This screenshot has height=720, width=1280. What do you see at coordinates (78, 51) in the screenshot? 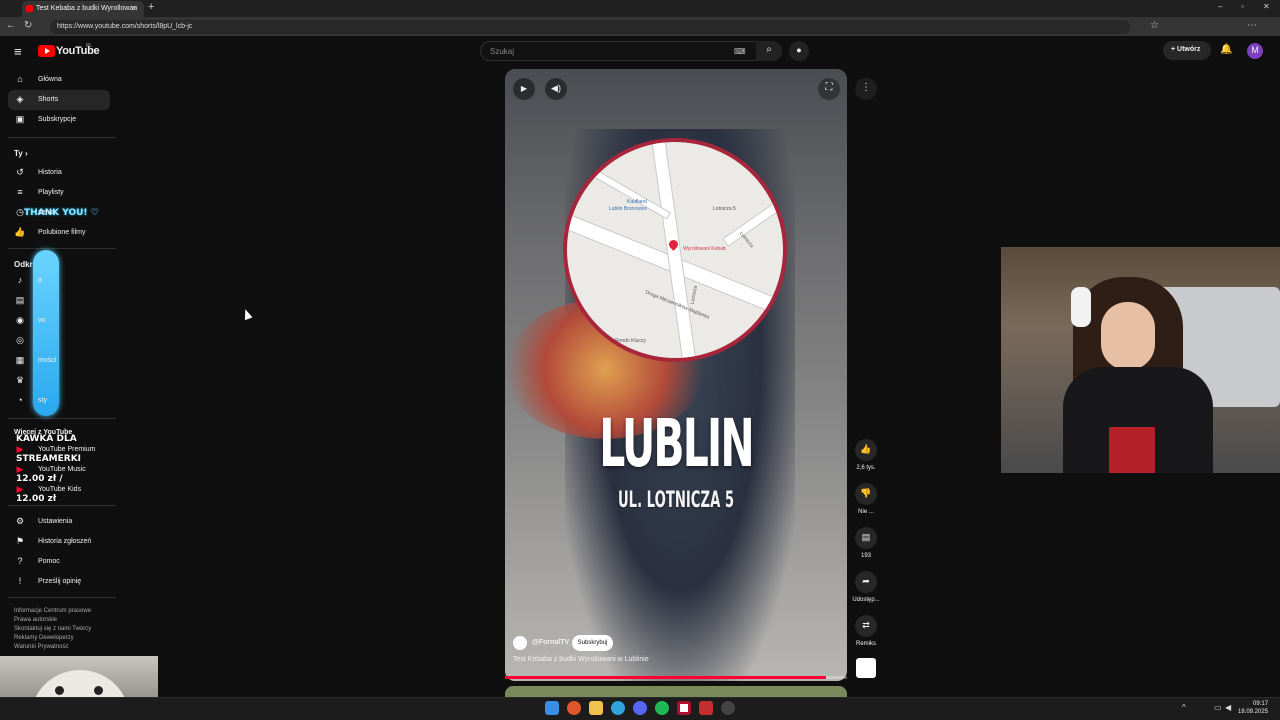
I see `youtube-logo-text: YouTube` at bounding box center [78, 51].